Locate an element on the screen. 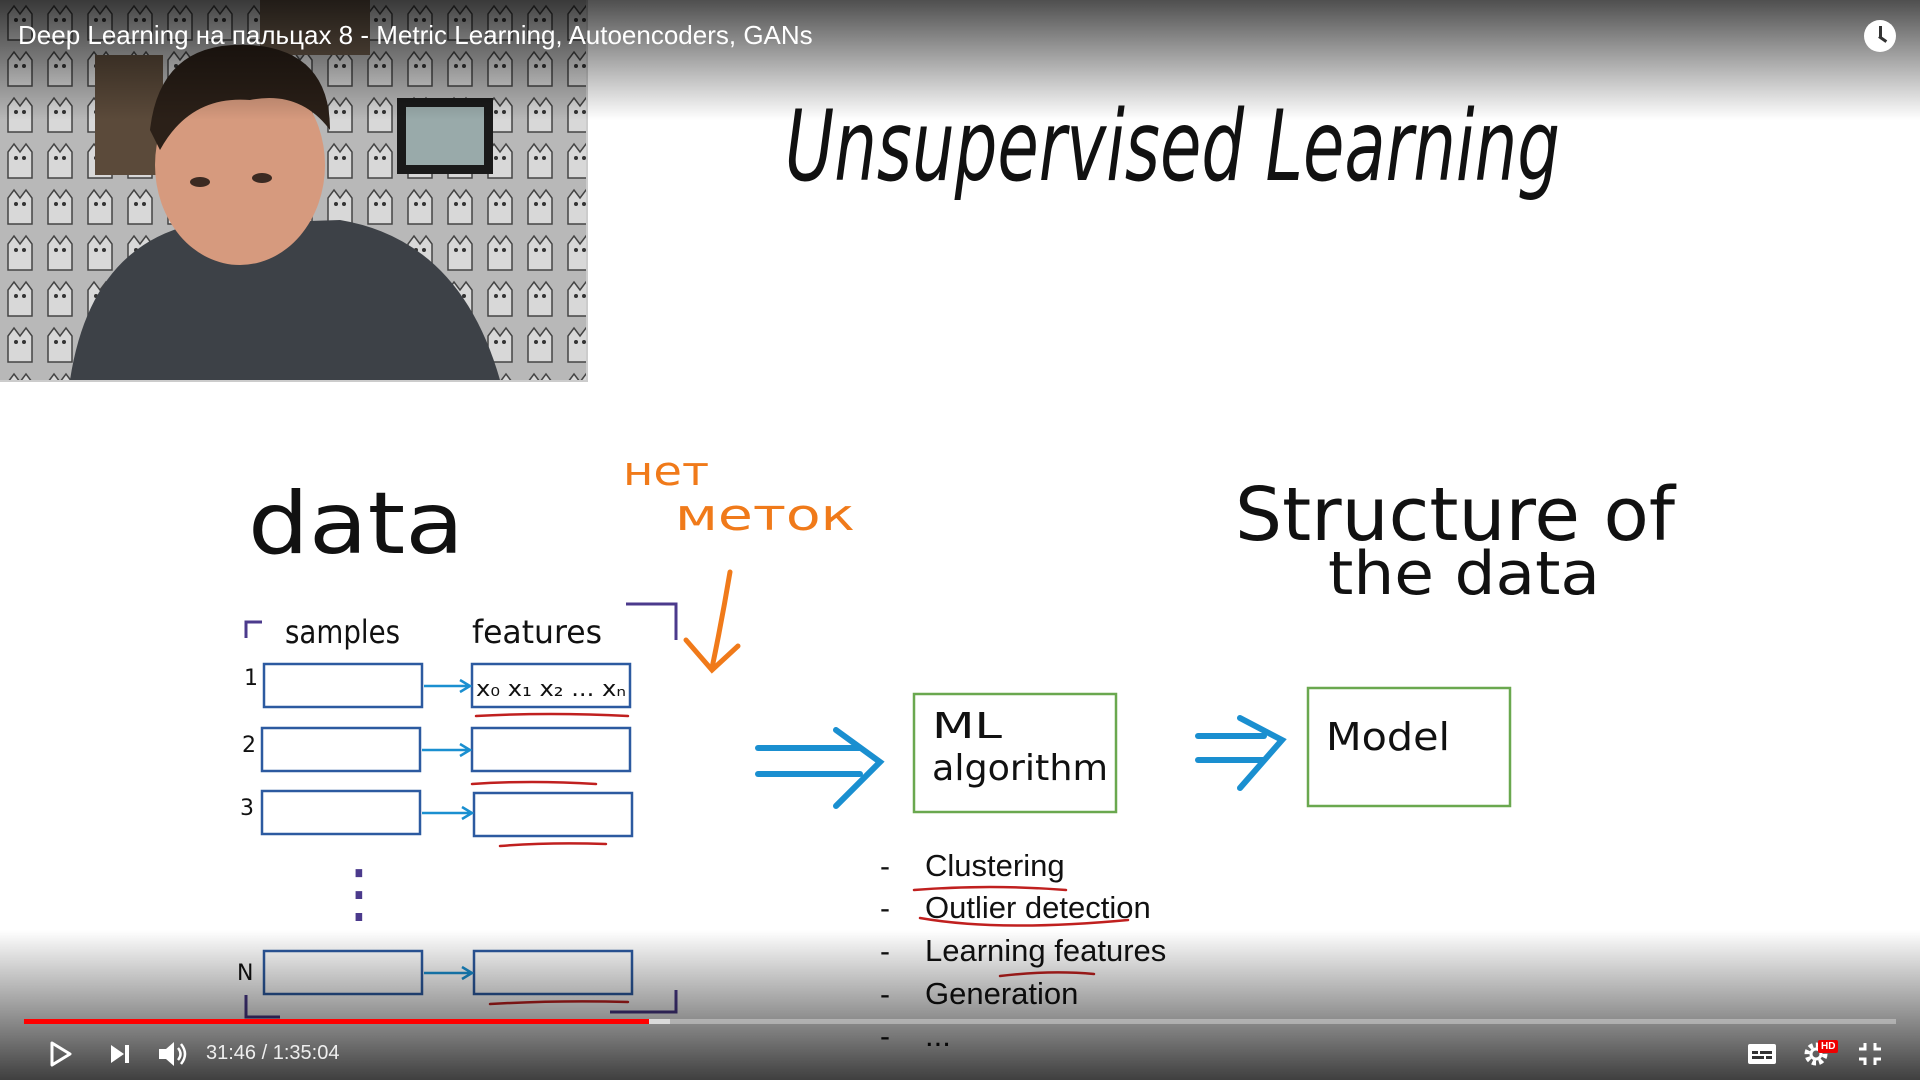 This screenshot has height=1080, width=1920. progress-played is located at coordinates (337, 1021).